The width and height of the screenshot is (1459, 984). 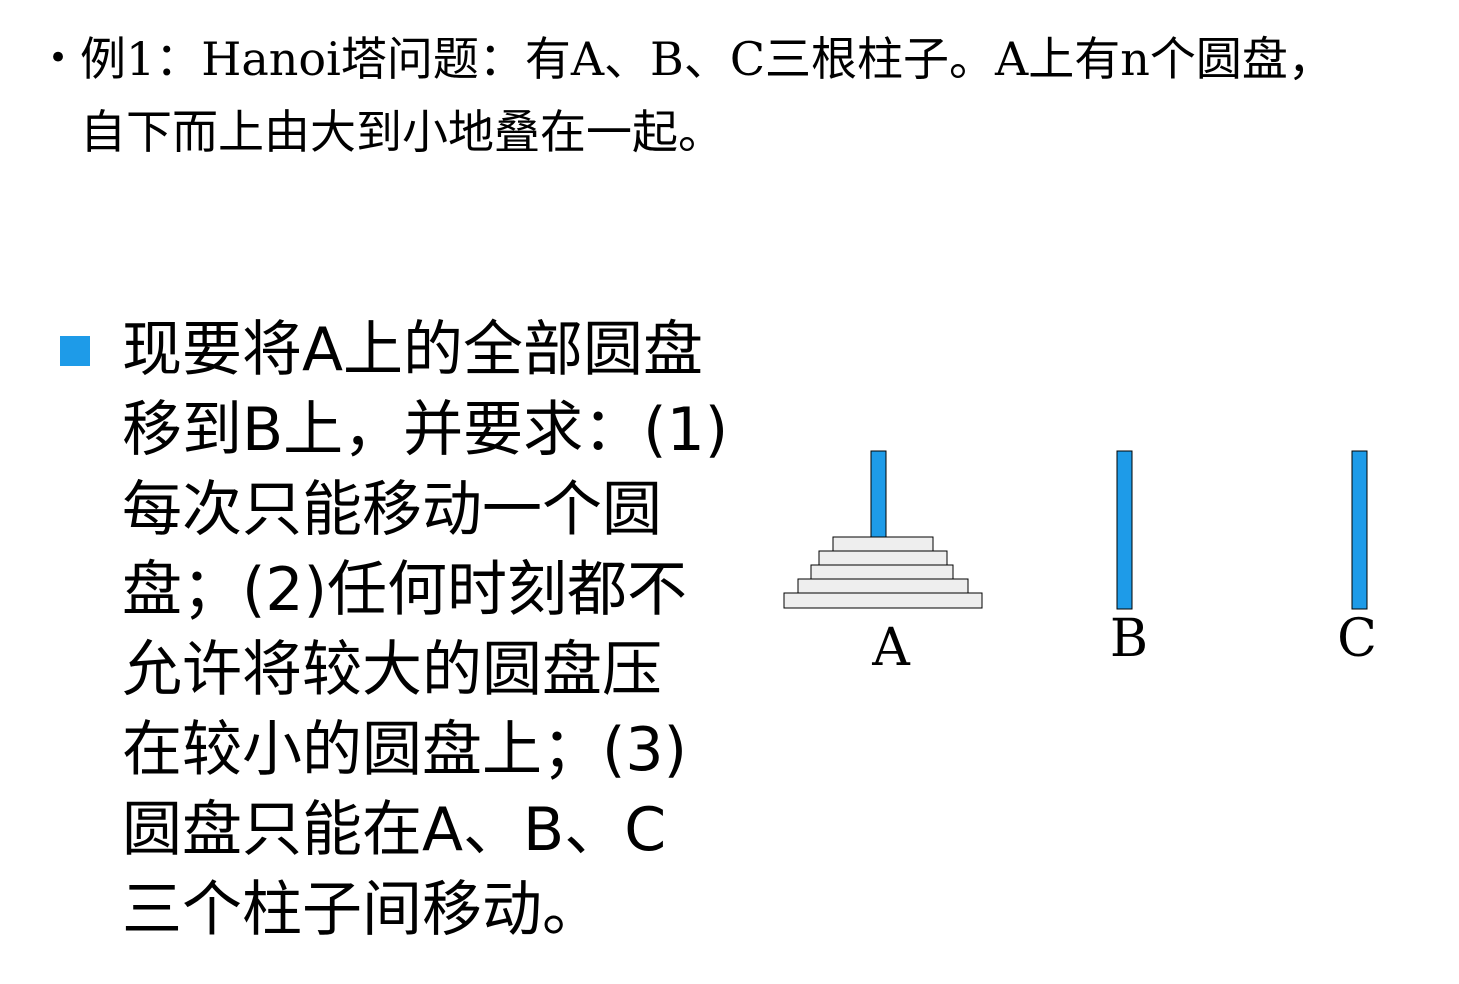 What do you see at coordinates (1359, 530) in the screenshot?
I see `peg-c` at bounding box center [1359, 530].